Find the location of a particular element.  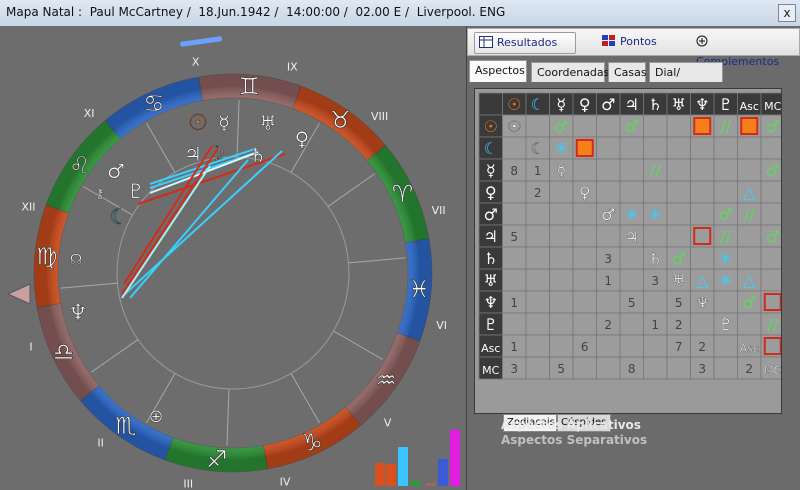

orb-value: 3 is located at coordinates (655, 281).